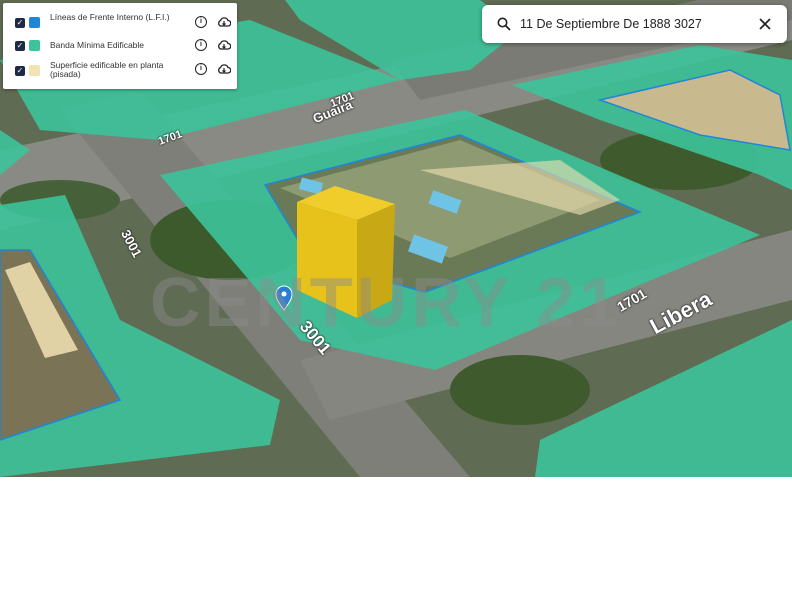  What do you see at coordinates (97, 45) in the screenshot?
I see `legend-label: Banda Mínima Edificable` at bounding box center [97, 45].